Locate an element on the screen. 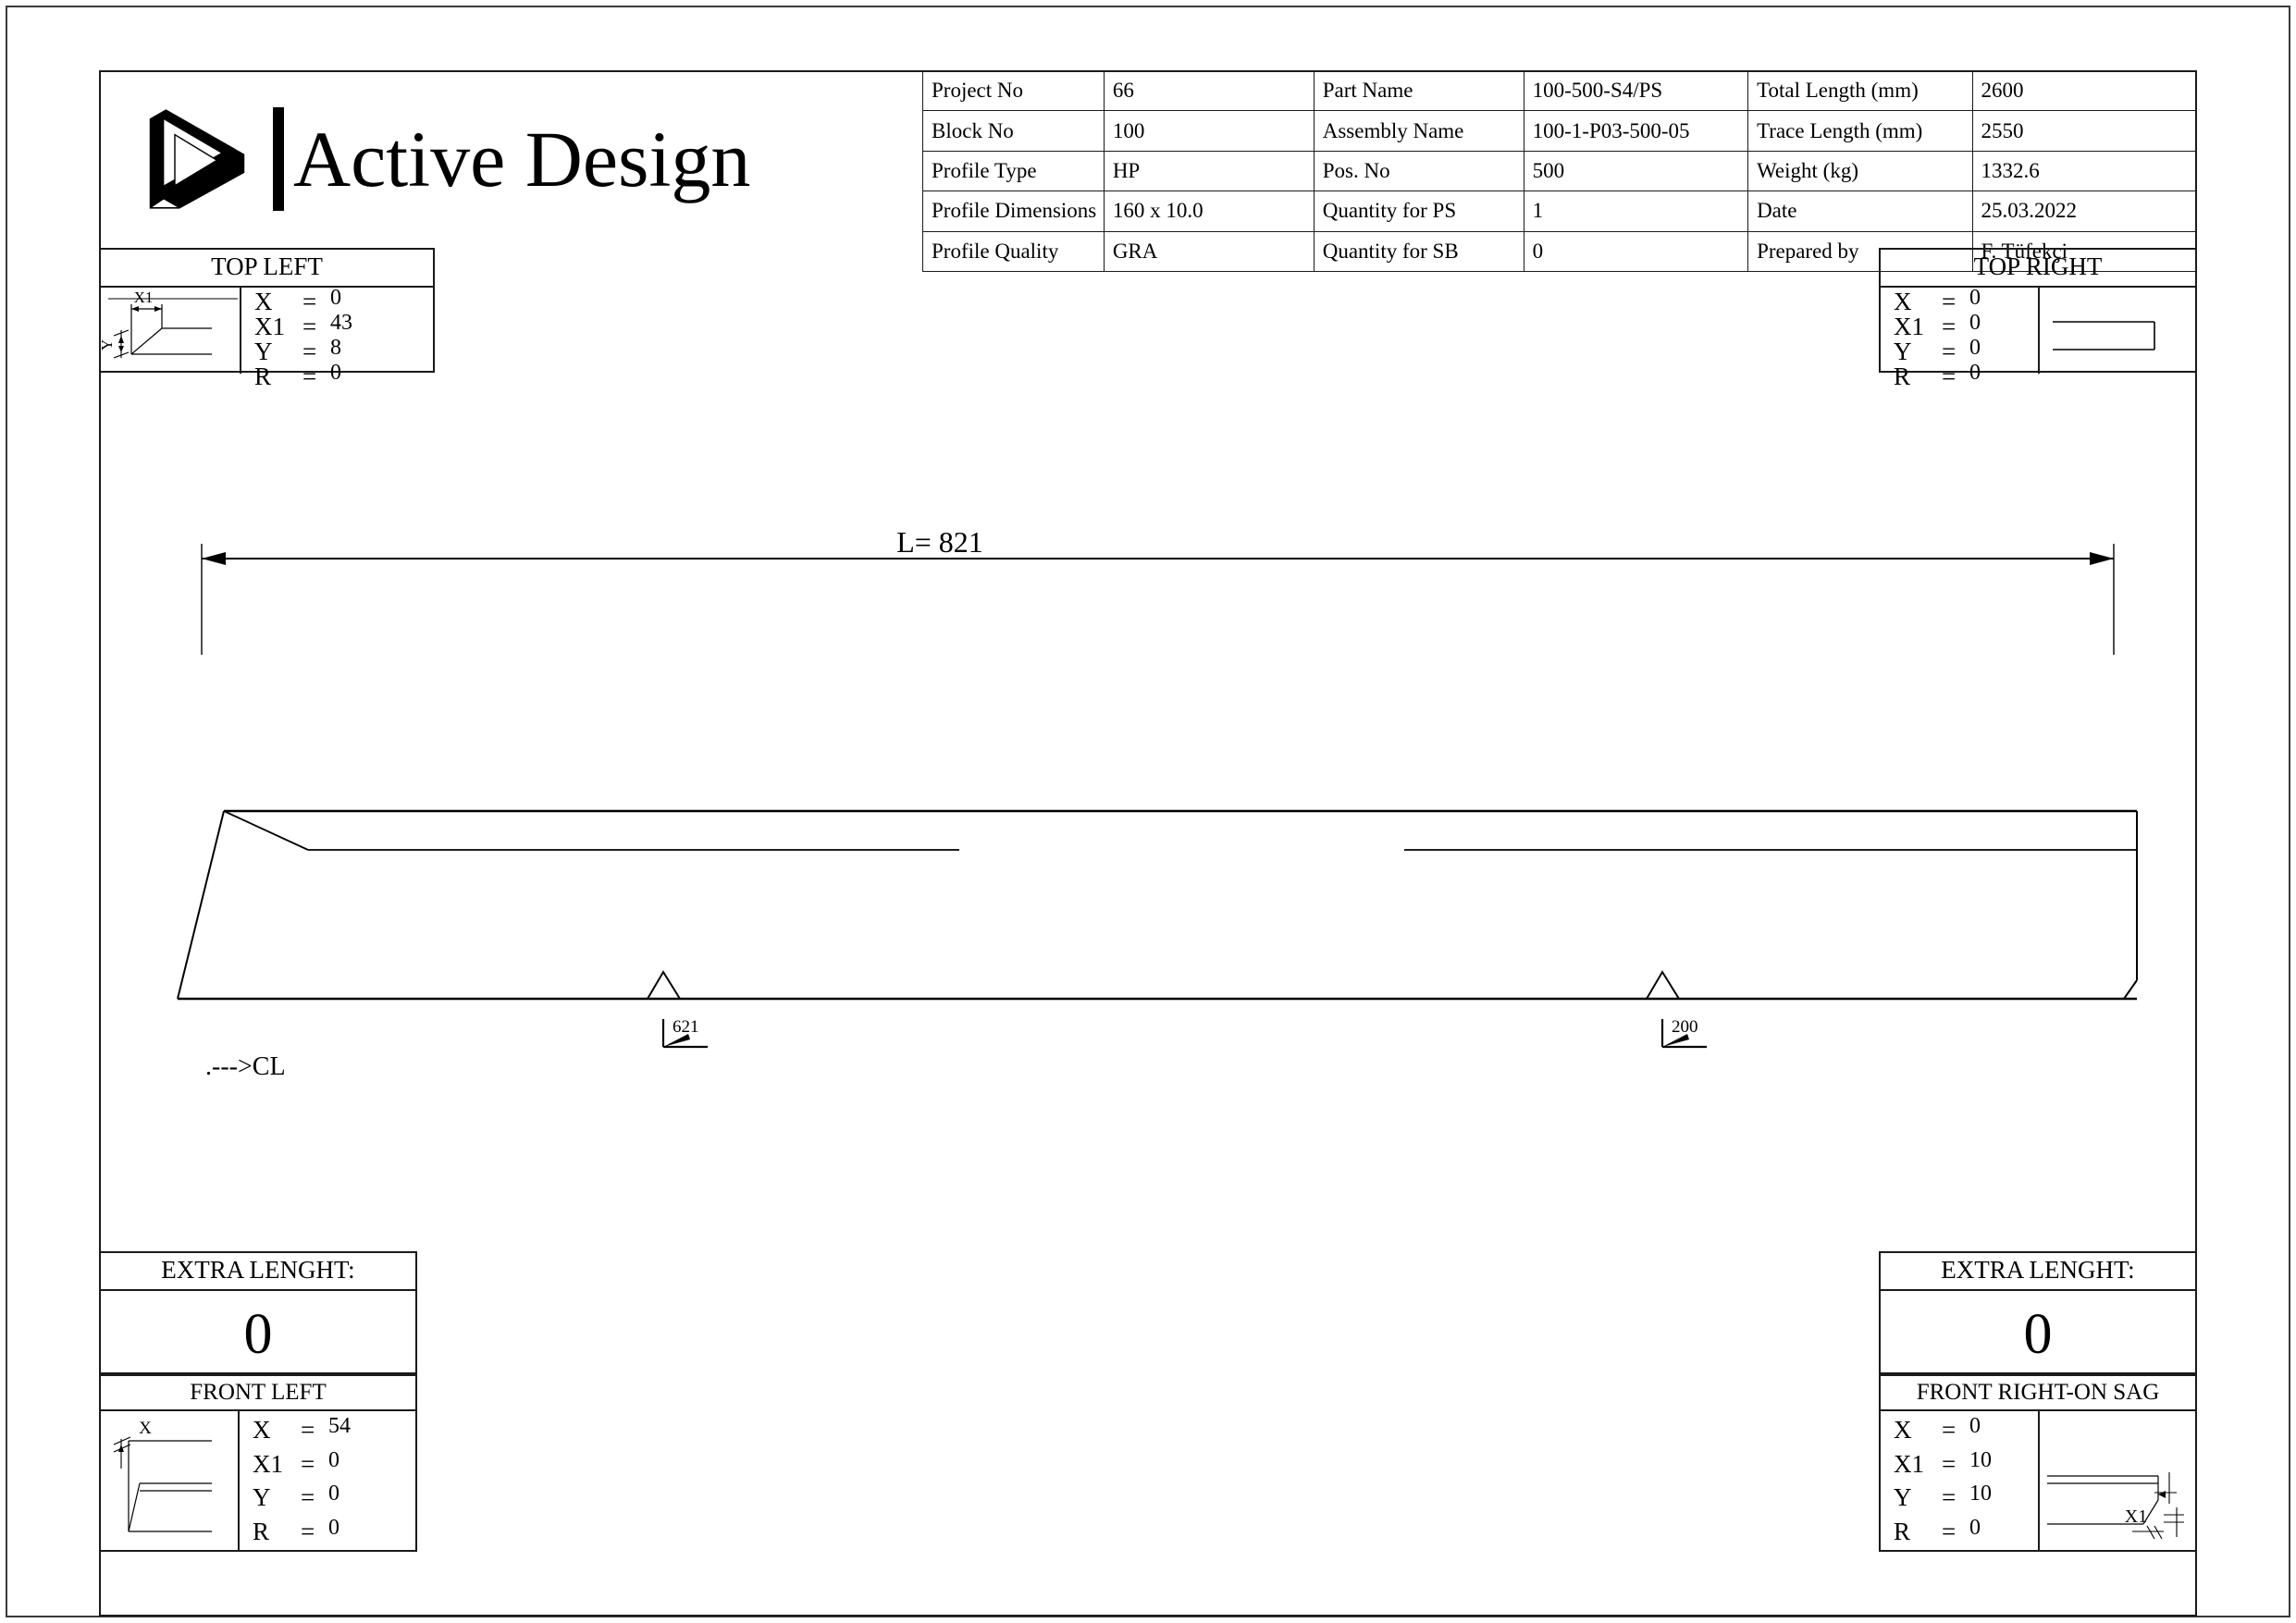 The height and width of the screenshot is (1623, 2296). value-number: 54 is located at coordinates (339, 1426).